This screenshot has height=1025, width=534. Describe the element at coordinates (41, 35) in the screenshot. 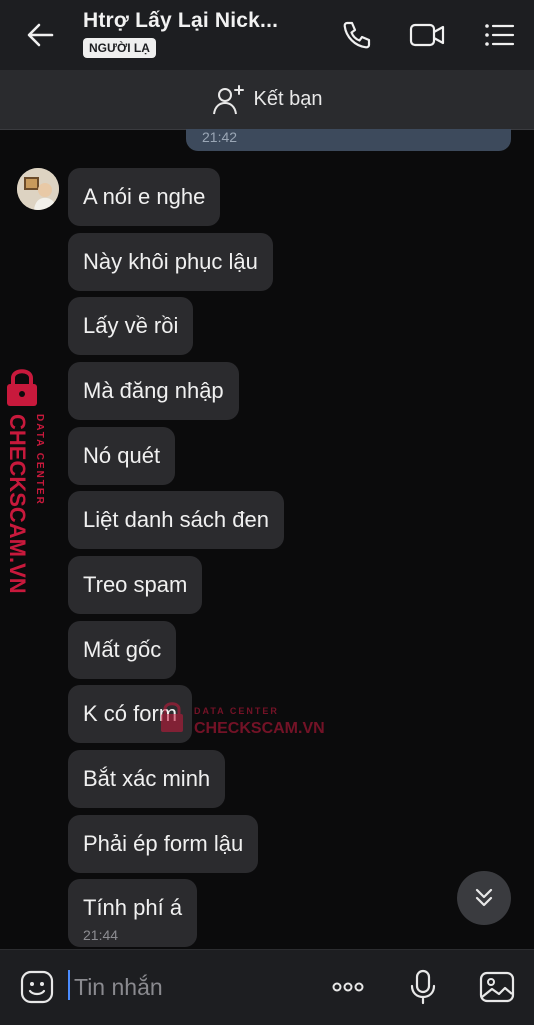

I see `back-arrow-icon` at that location.